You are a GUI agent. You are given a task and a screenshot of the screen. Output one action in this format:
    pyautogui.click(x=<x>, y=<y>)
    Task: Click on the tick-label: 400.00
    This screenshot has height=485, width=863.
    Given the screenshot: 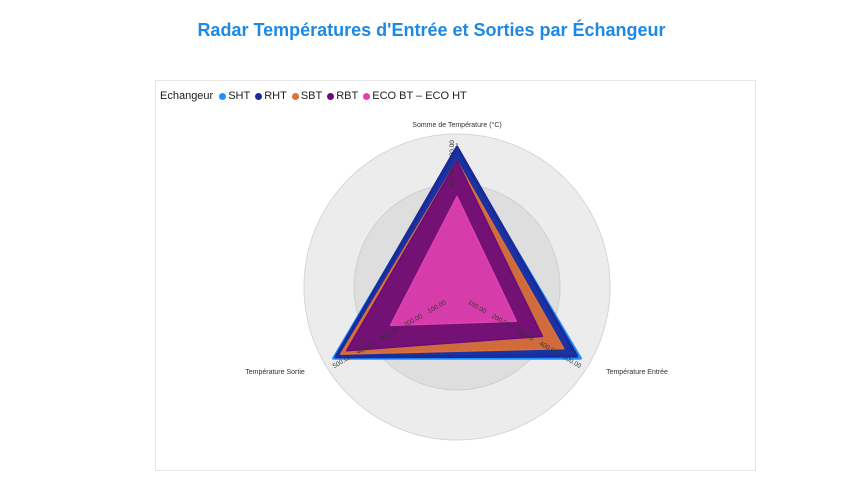 What is the action you would take?
    pyautogui.click(x=452, y=177)
    